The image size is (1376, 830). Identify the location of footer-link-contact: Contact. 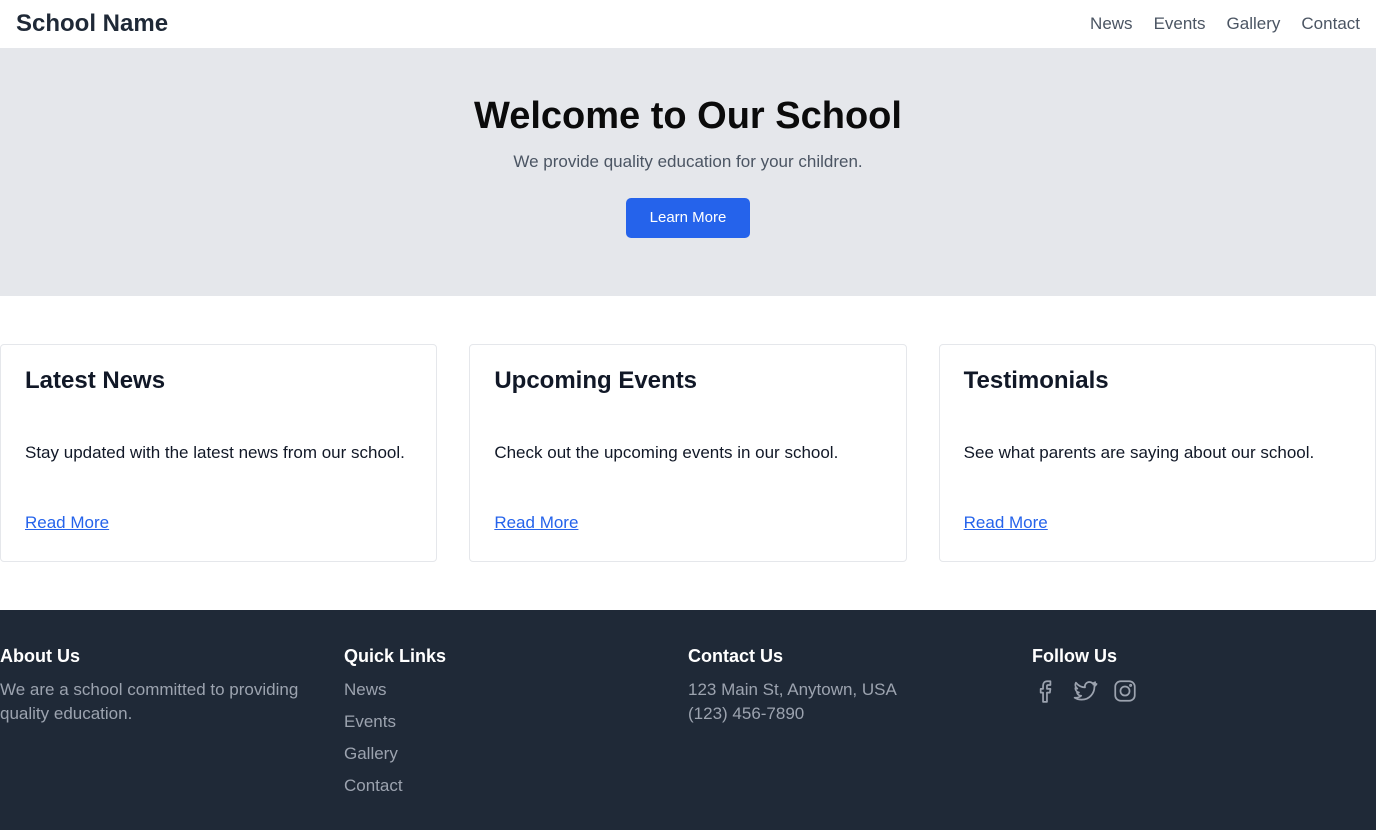
(516, 786).